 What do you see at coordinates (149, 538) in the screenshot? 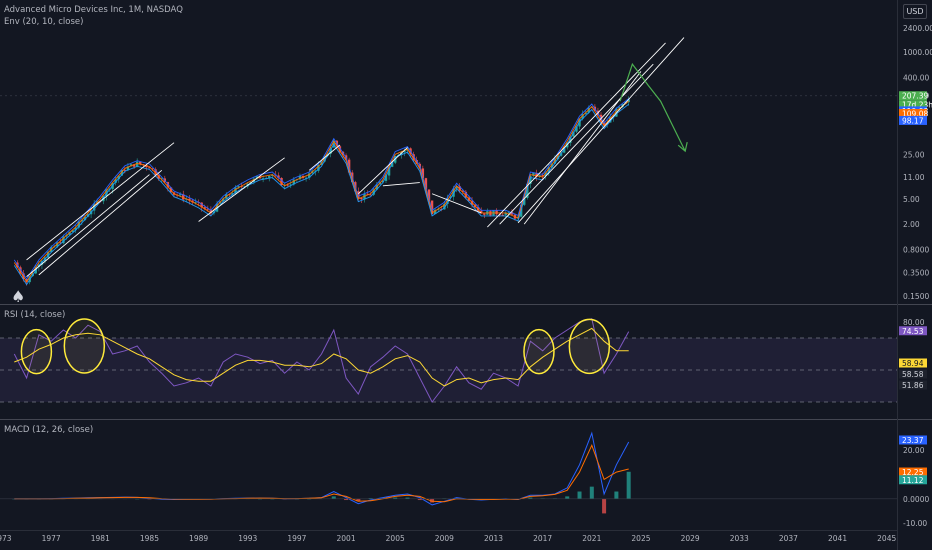
I see `time-tick-label: 1985` at bounding box center [149, 538].